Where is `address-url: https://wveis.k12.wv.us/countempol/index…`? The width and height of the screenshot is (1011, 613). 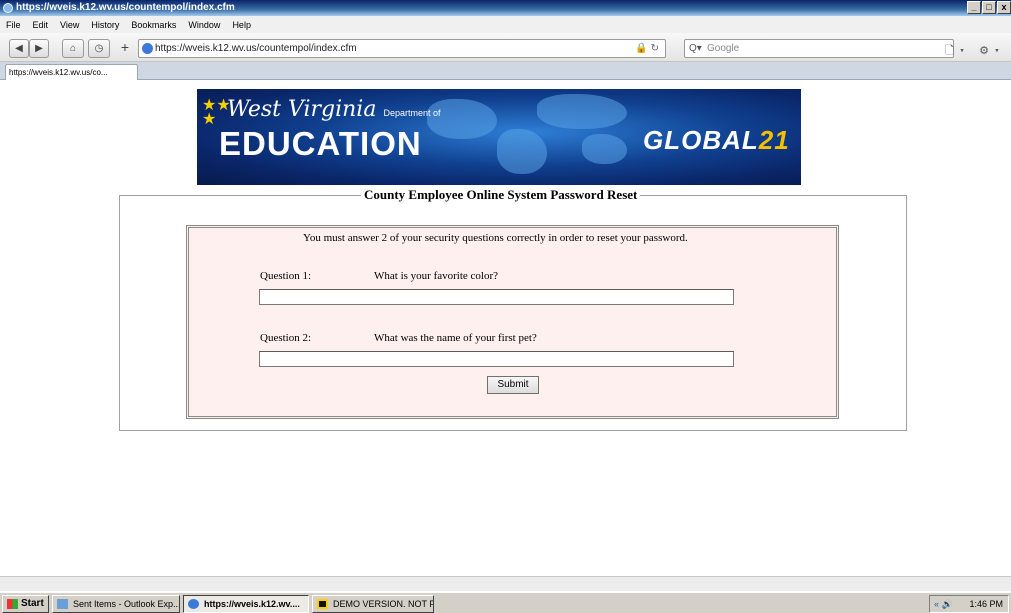
address-url: https://wveis.k12.wv.us/countempol/index… is located at coordinates (256, 48).